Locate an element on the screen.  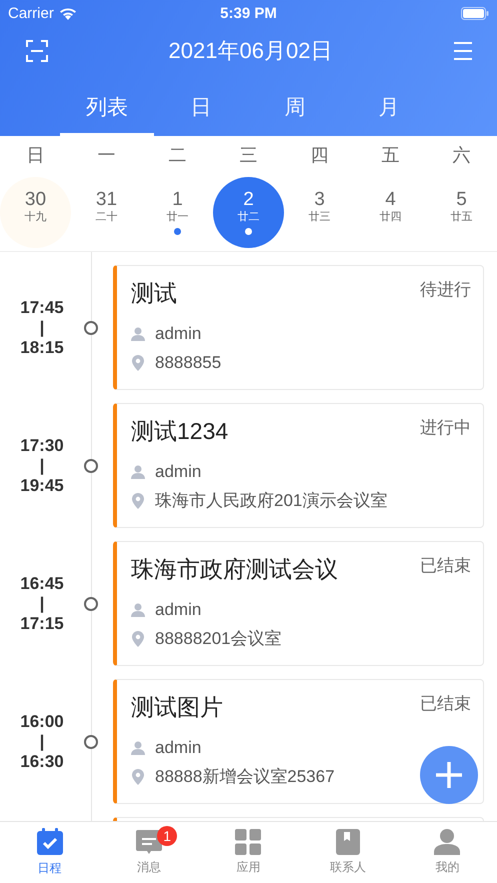
event-title: 珠海市政府测试会议 is located at coordinates (234, 569).